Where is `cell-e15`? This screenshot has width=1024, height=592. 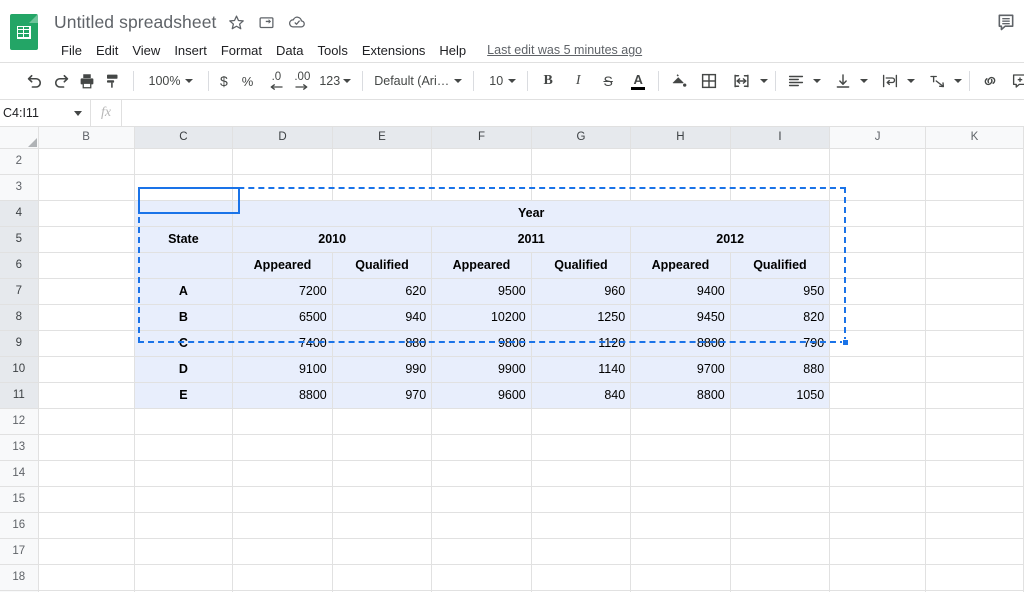
cell-e15 is located at coordinates (382, 499).